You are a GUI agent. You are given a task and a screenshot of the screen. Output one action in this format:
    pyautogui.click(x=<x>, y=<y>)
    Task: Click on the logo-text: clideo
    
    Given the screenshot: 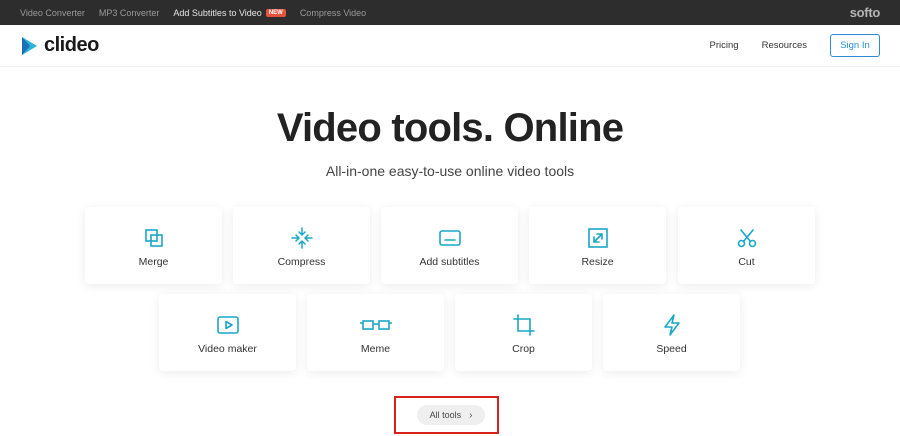 What is the action you would take?
    pyautogui.click(x=71, y=45)
    